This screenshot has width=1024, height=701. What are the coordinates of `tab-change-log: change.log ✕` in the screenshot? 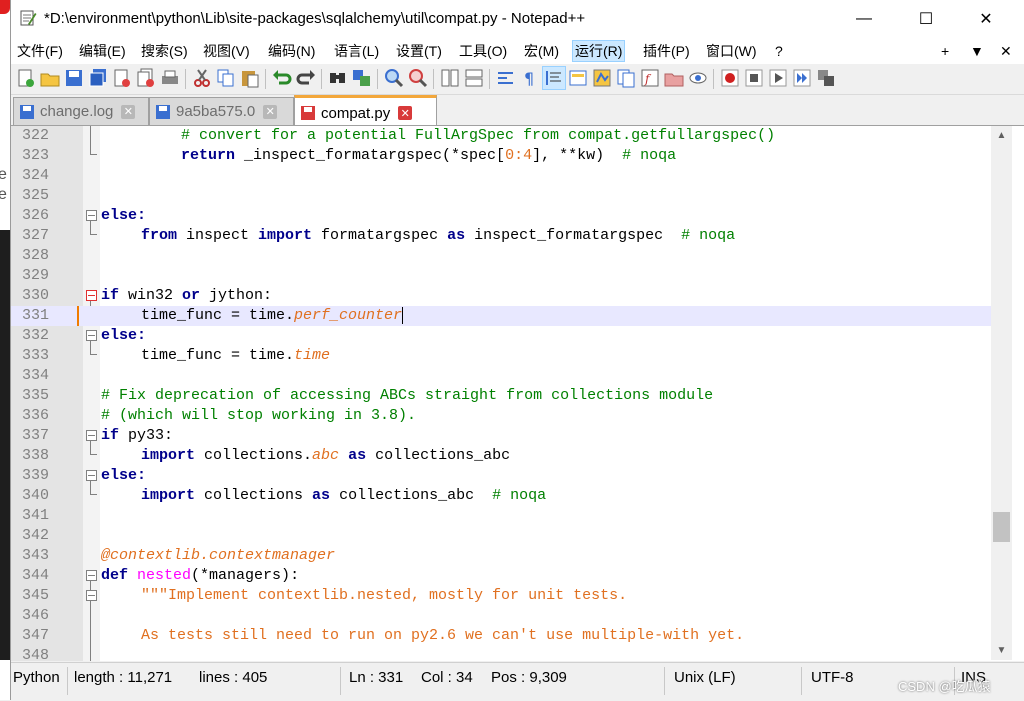 It's located at (81, 111).